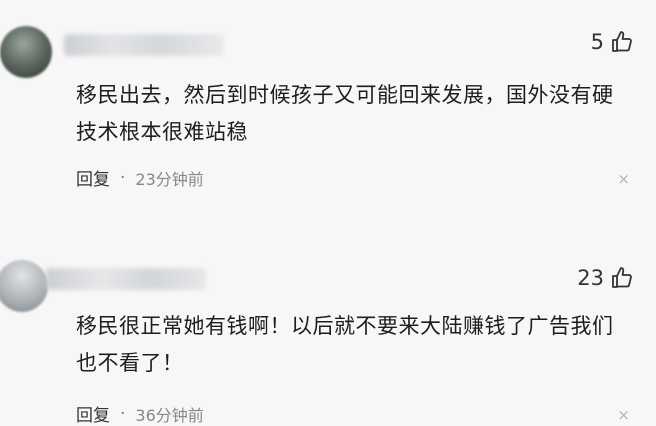 The image size is (656, 426). Describe the element at coordinates (590, 278) in the screenshot. I see `like-count: 23` at that location.